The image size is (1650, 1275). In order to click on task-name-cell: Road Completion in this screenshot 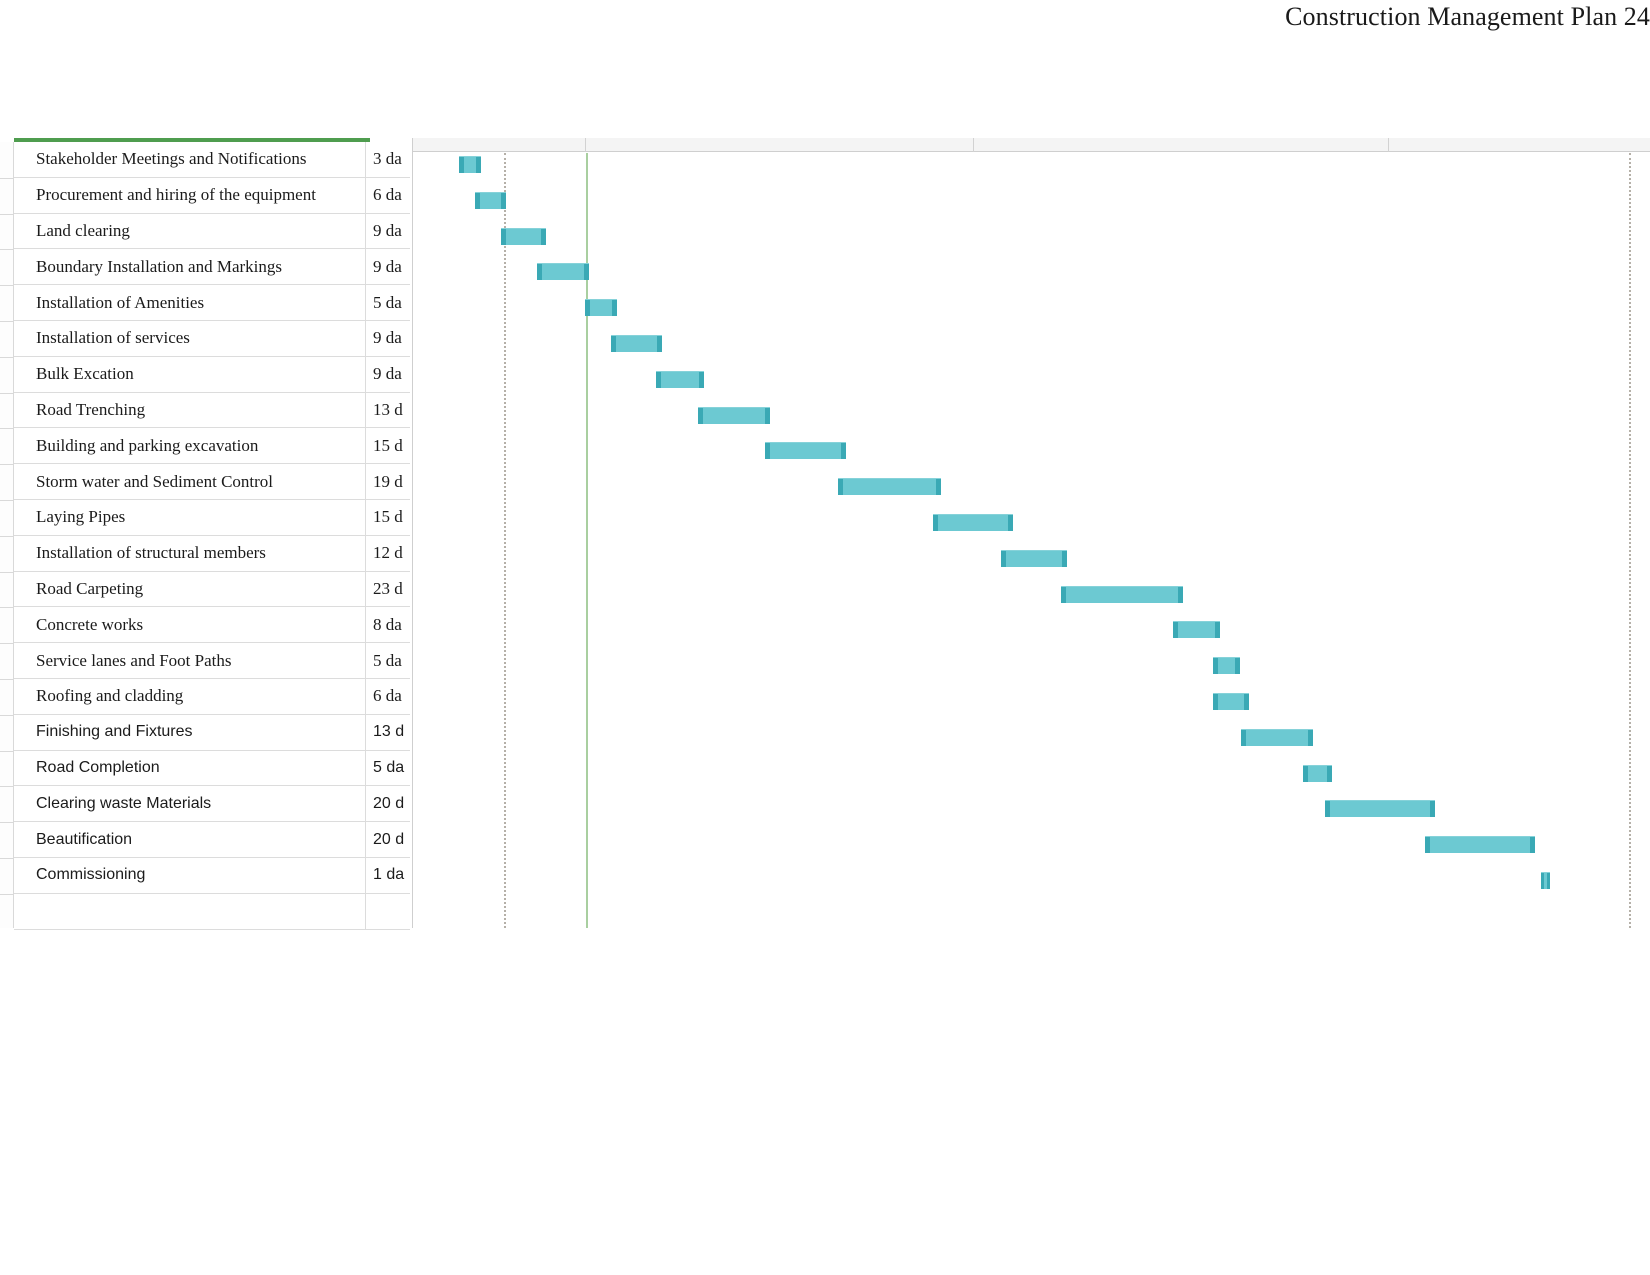, I will do `click(190, 768)`.